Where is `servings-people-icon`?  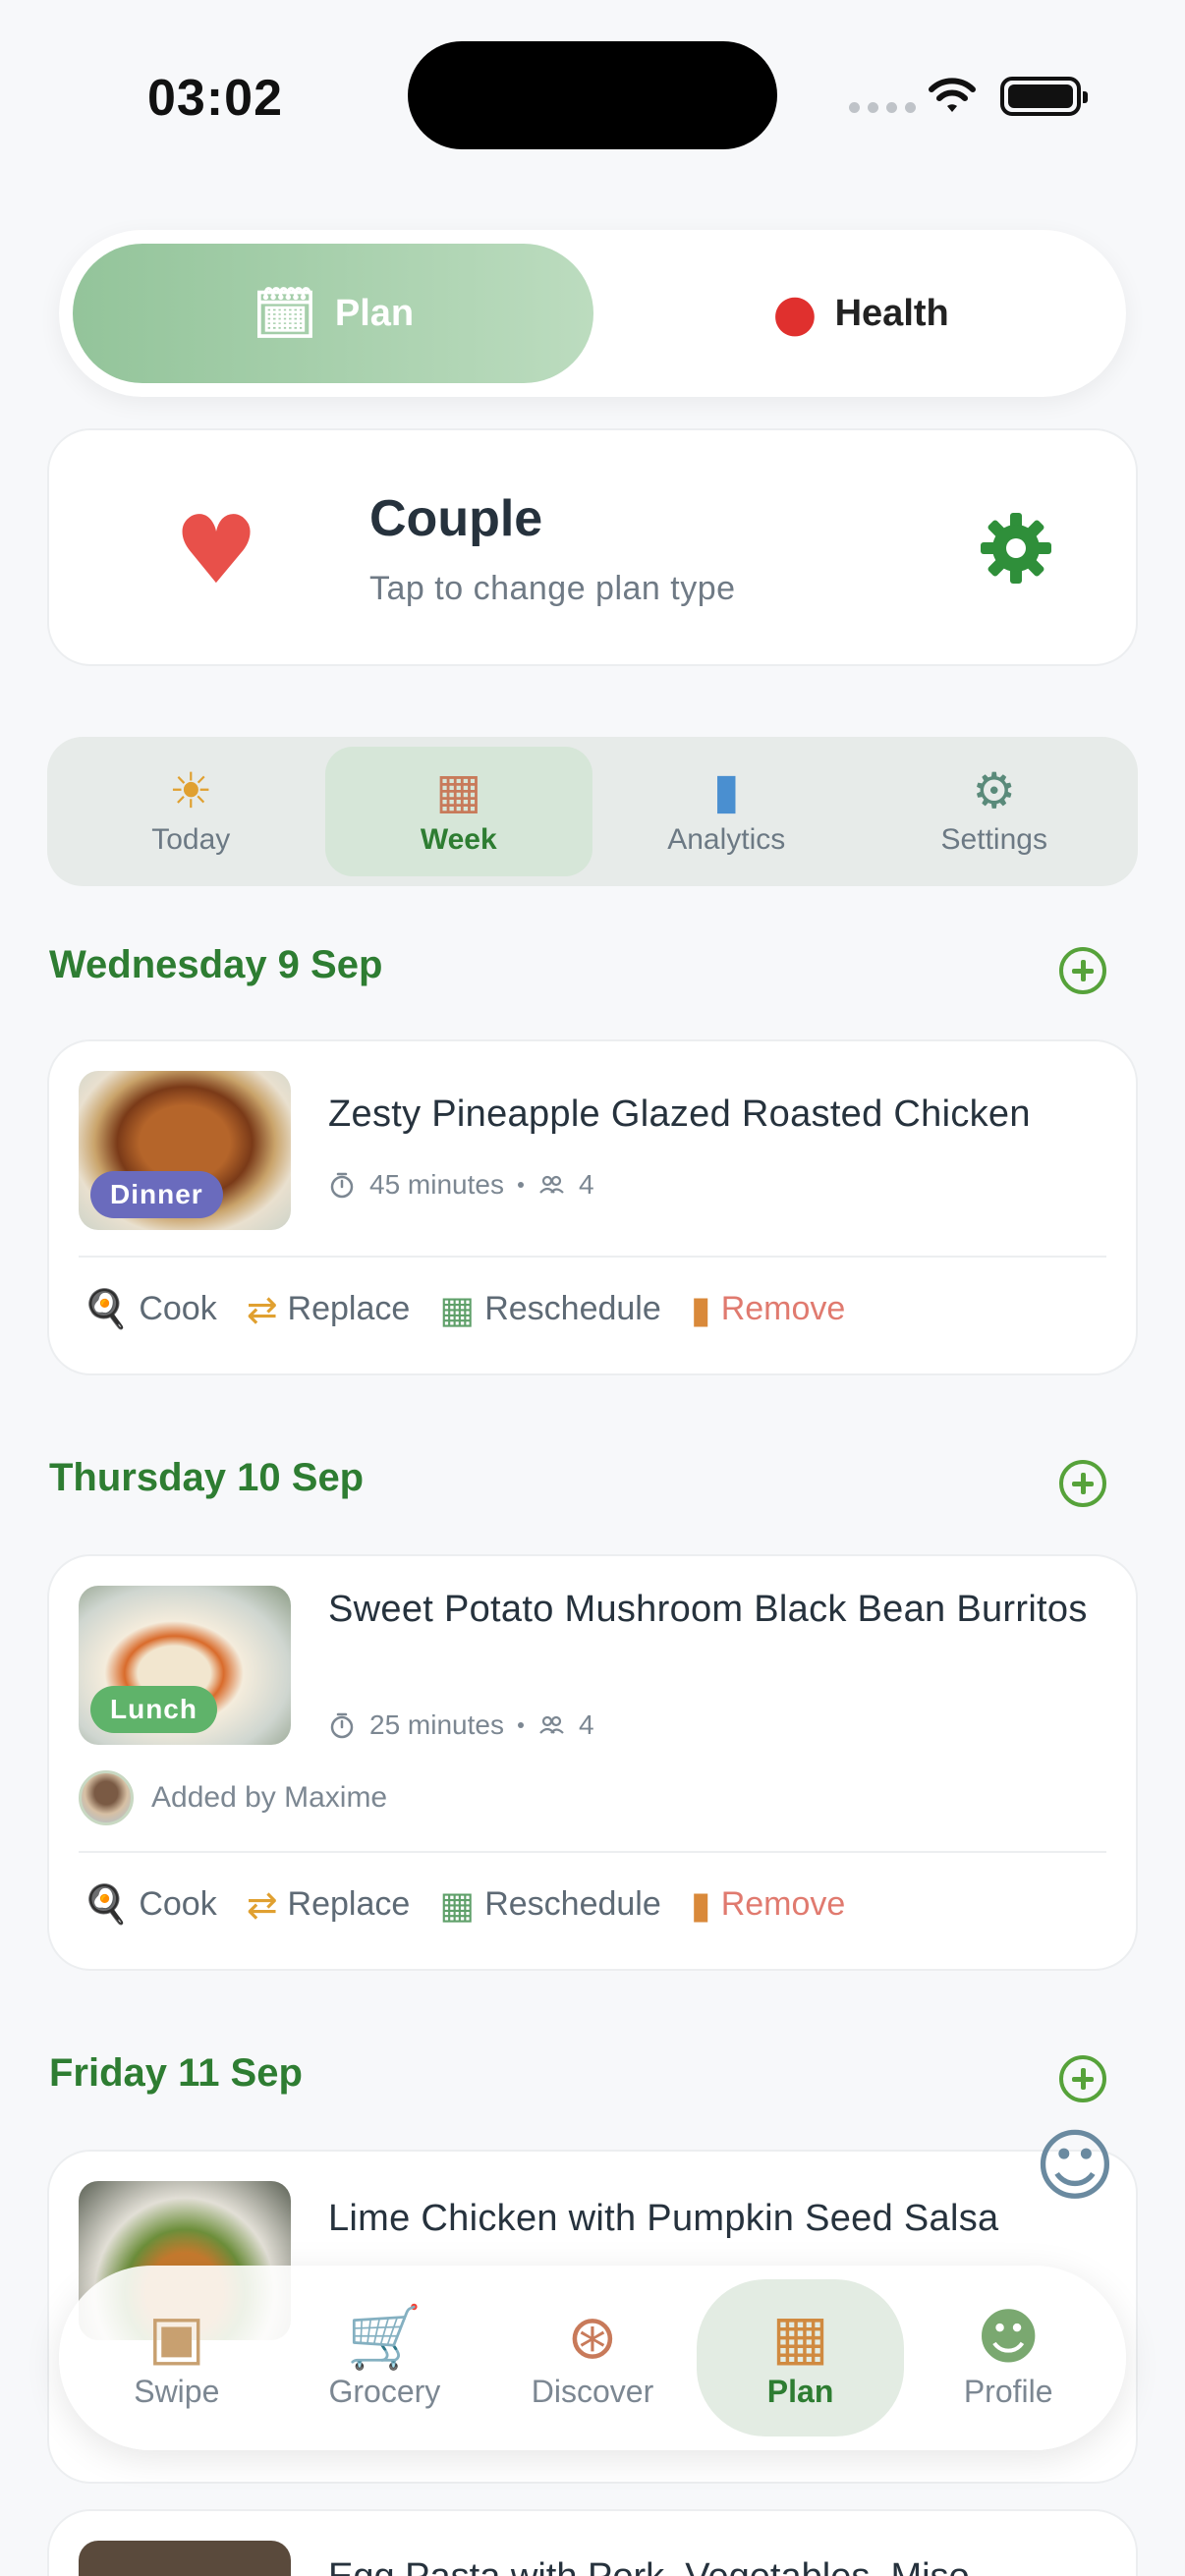 servings-people-icon is located at coordinates (552, 1184).